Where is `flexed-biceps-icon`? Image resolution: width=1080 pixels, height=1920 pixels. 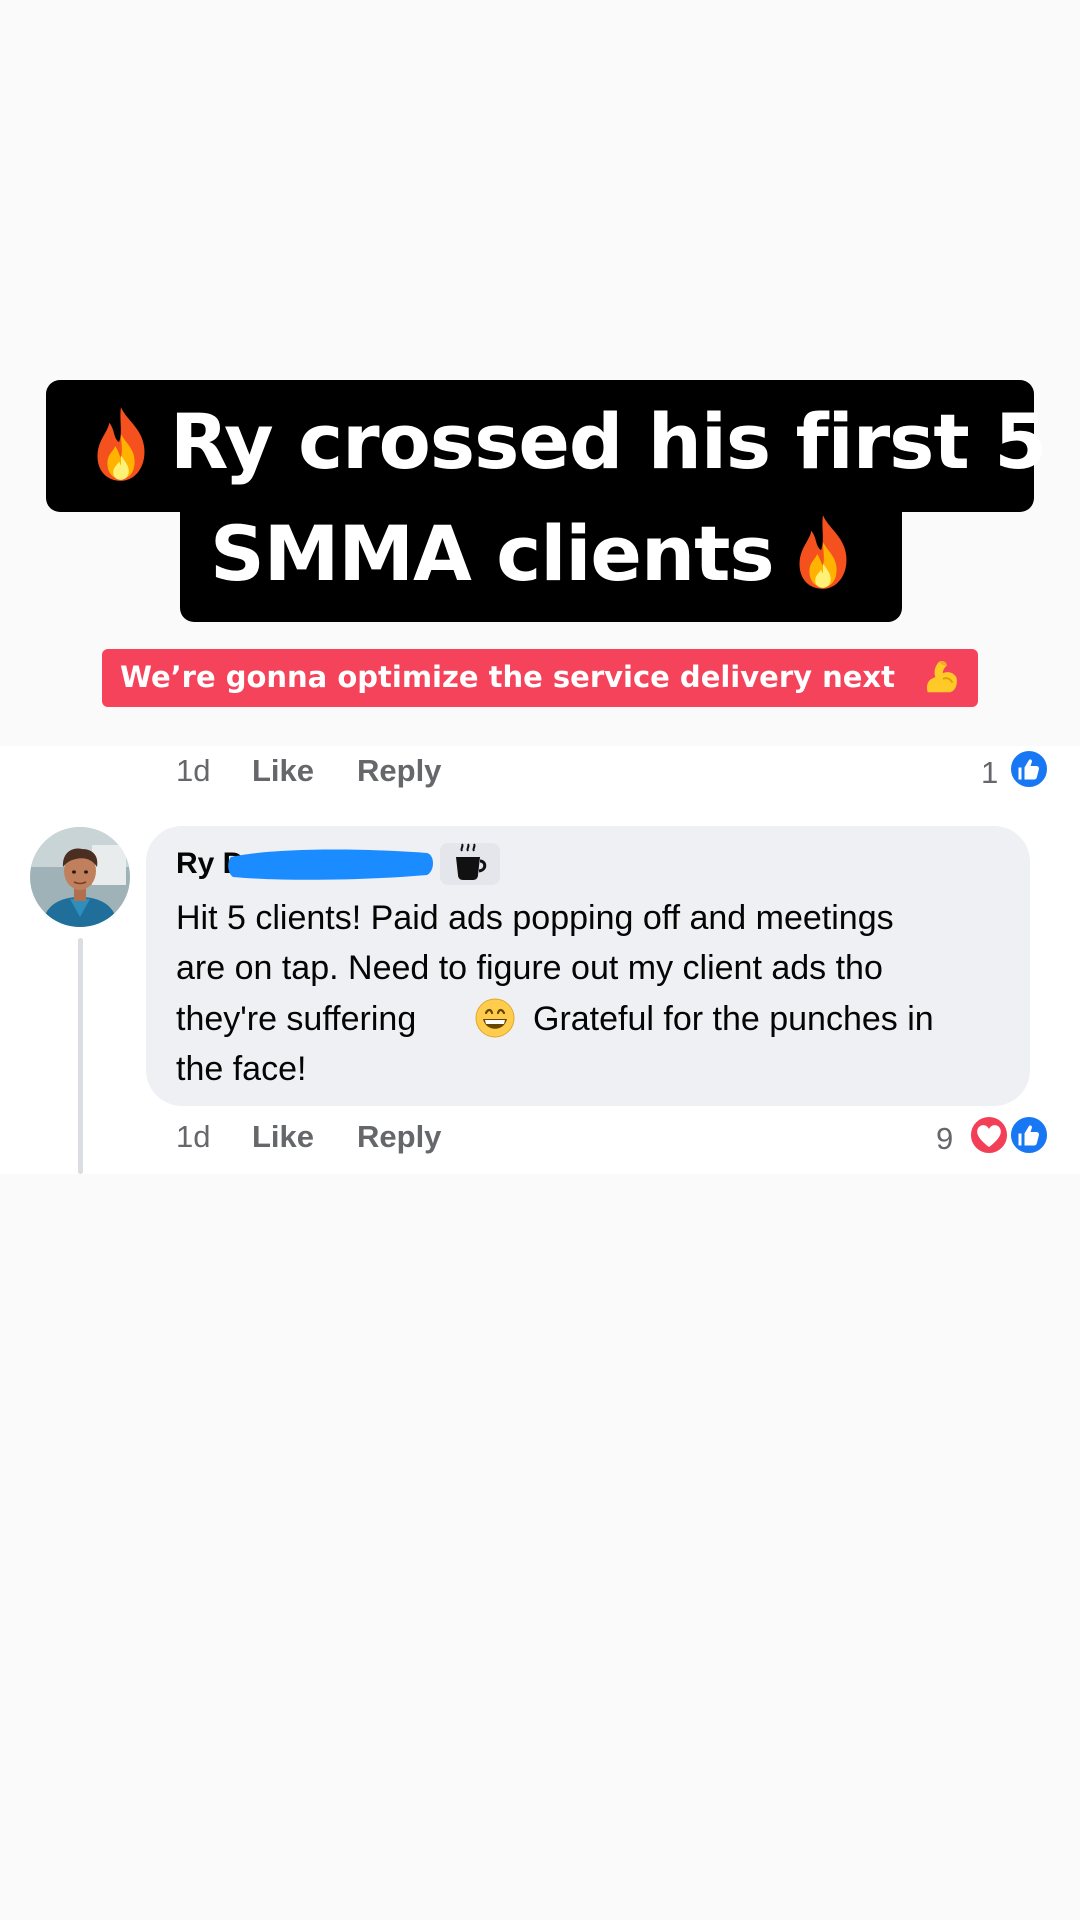 flexed-biceps-icon is located at coordinates (941, 677).